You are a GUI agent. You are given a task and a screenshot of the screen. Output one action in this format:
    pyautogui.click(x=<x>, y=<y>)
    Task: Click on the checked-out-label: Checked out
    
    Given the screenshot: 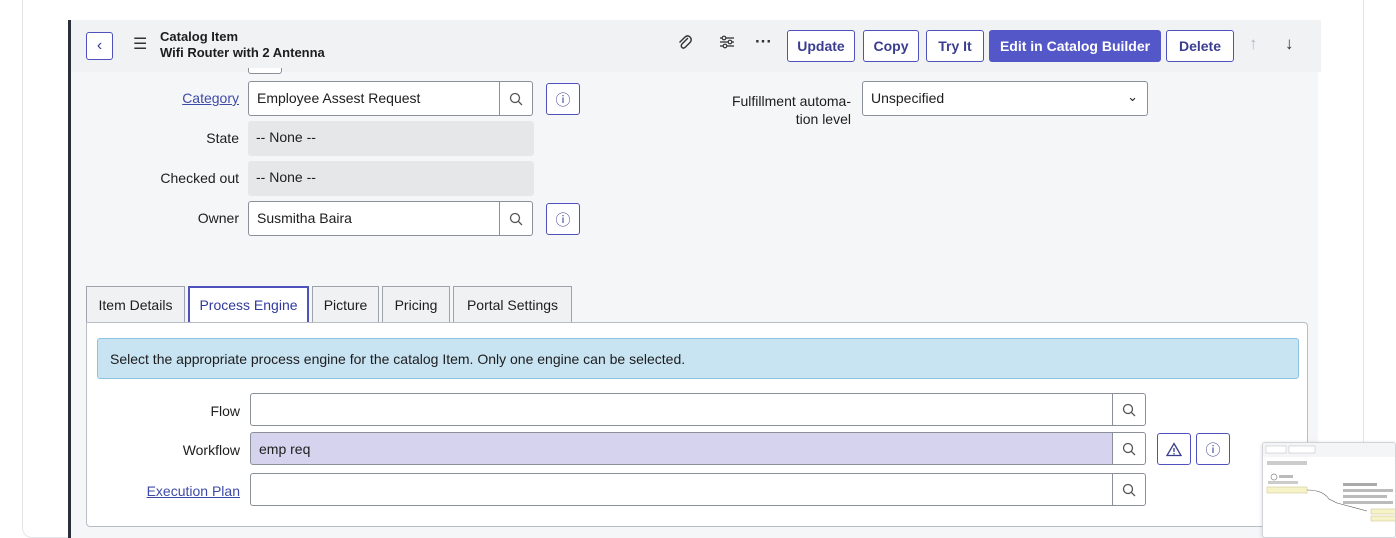 What is the action you would take?
    pyautogui.click(x=199, y=178)
    